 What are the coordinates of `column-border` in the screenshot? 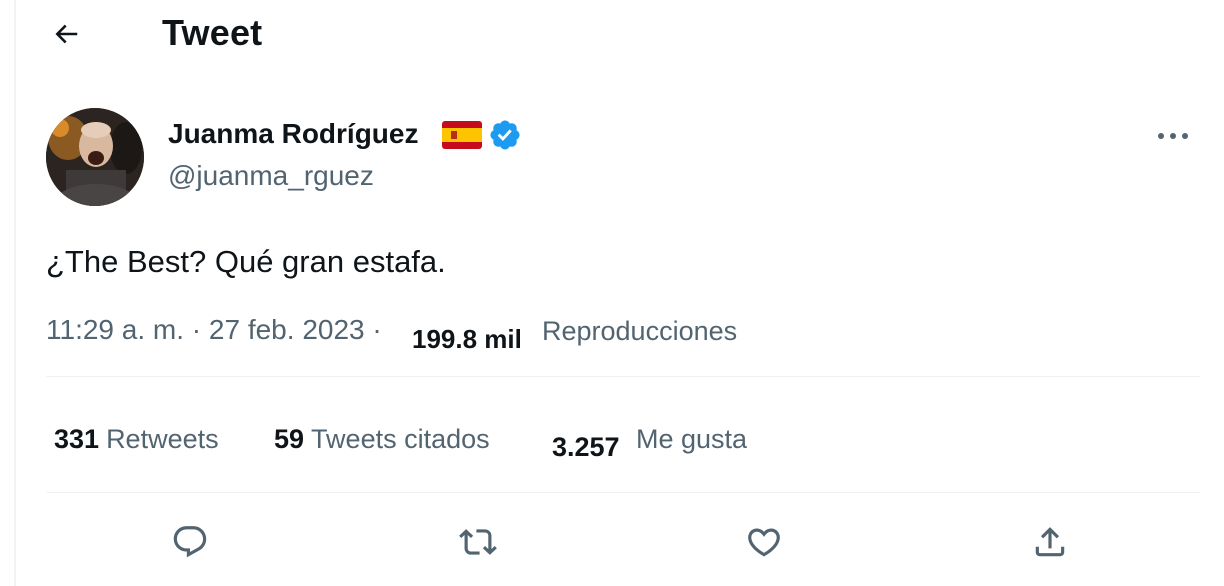 It's located at (15, 293).